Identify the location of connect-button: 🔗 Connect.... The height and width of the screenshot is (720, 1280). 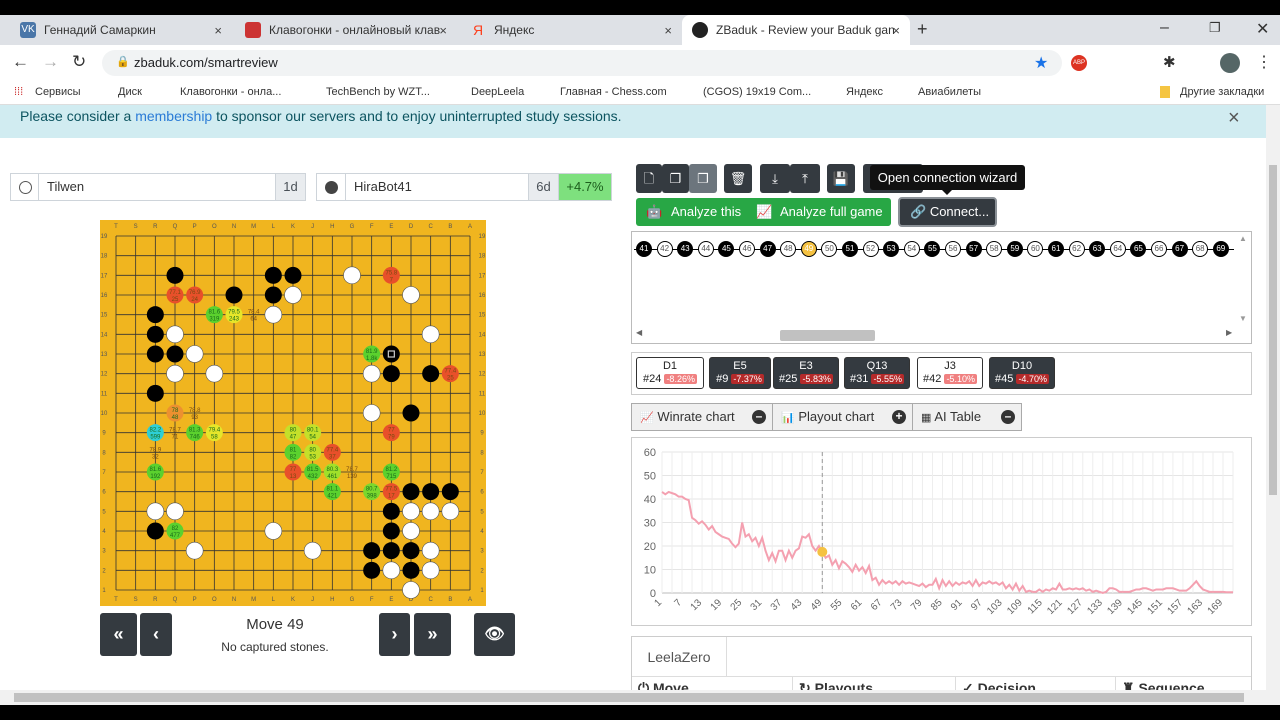
(947, 212).